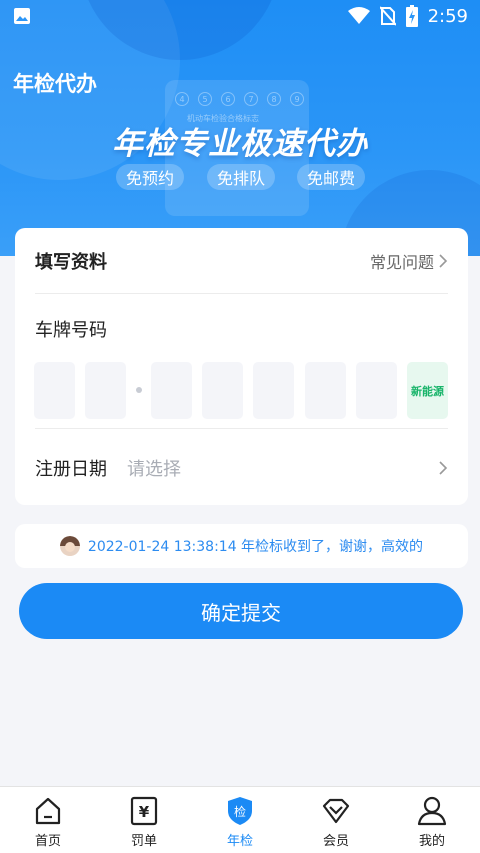 The height and width of the screenshot is (853, 480). Describe the element at coordinates (336, 811) in the screenshot. I see `diamond-icon` at that location.